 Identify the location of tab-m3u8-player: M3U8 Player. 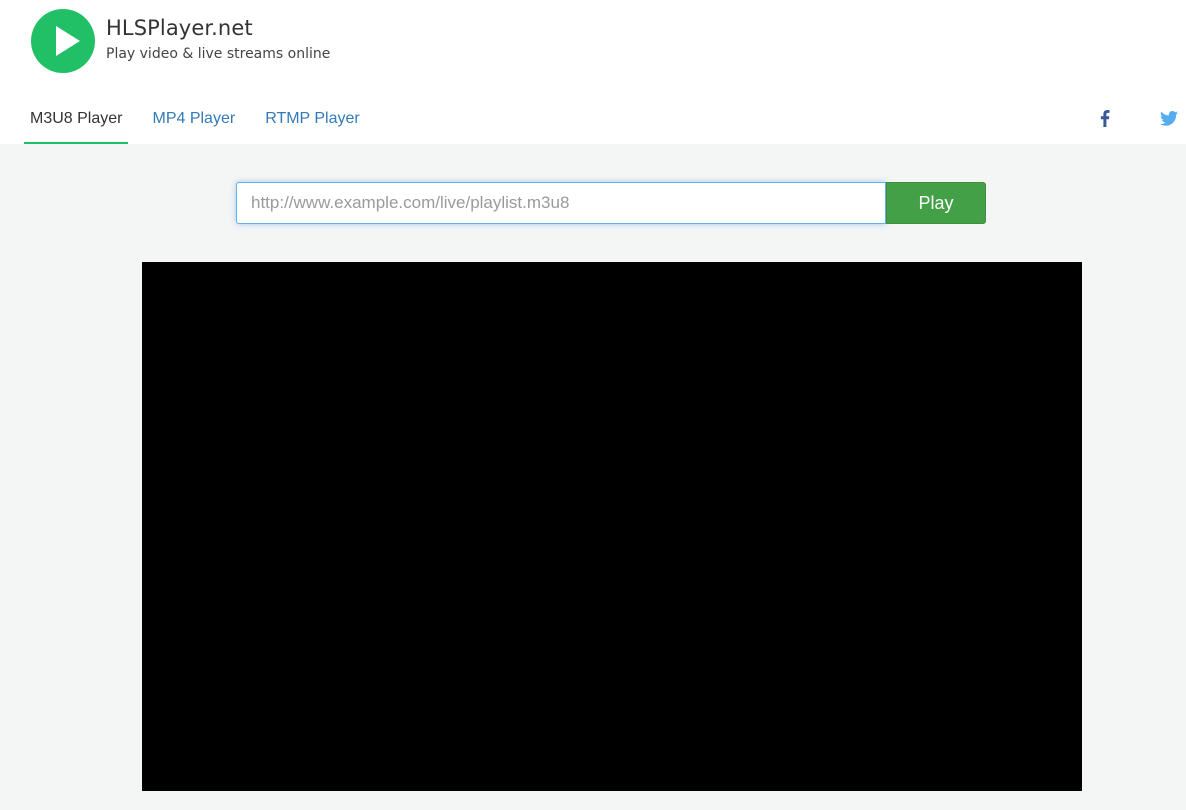
(76, 120).